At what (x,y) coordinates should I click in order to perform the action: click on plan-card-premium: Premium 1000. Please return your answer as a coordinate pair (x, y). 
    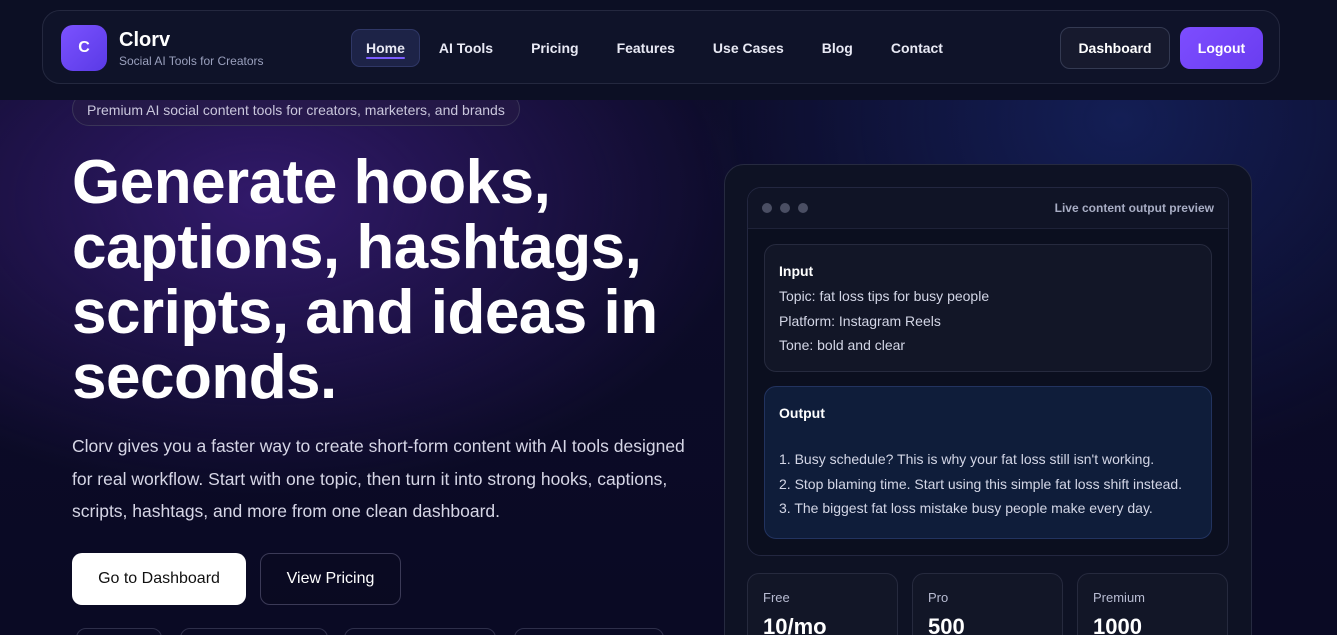
    Looking at the image, I should click on (1152, 604).